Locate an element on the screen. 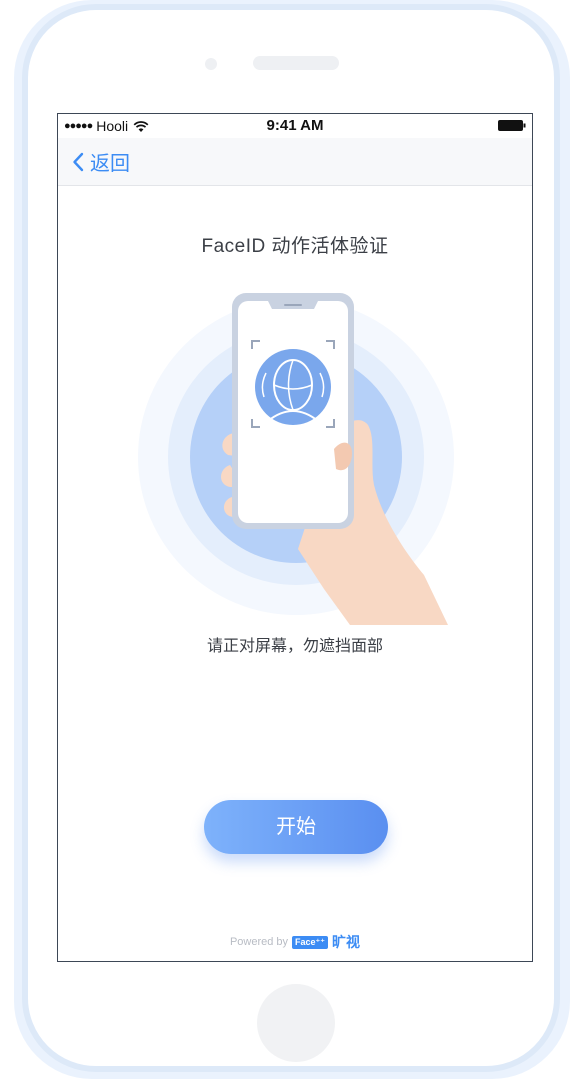 The width and height of the screenshot is (582, 1079). powered-by-footer: Powered by Face⁺⁺ 旷视 is located at coordinates (295, 942).